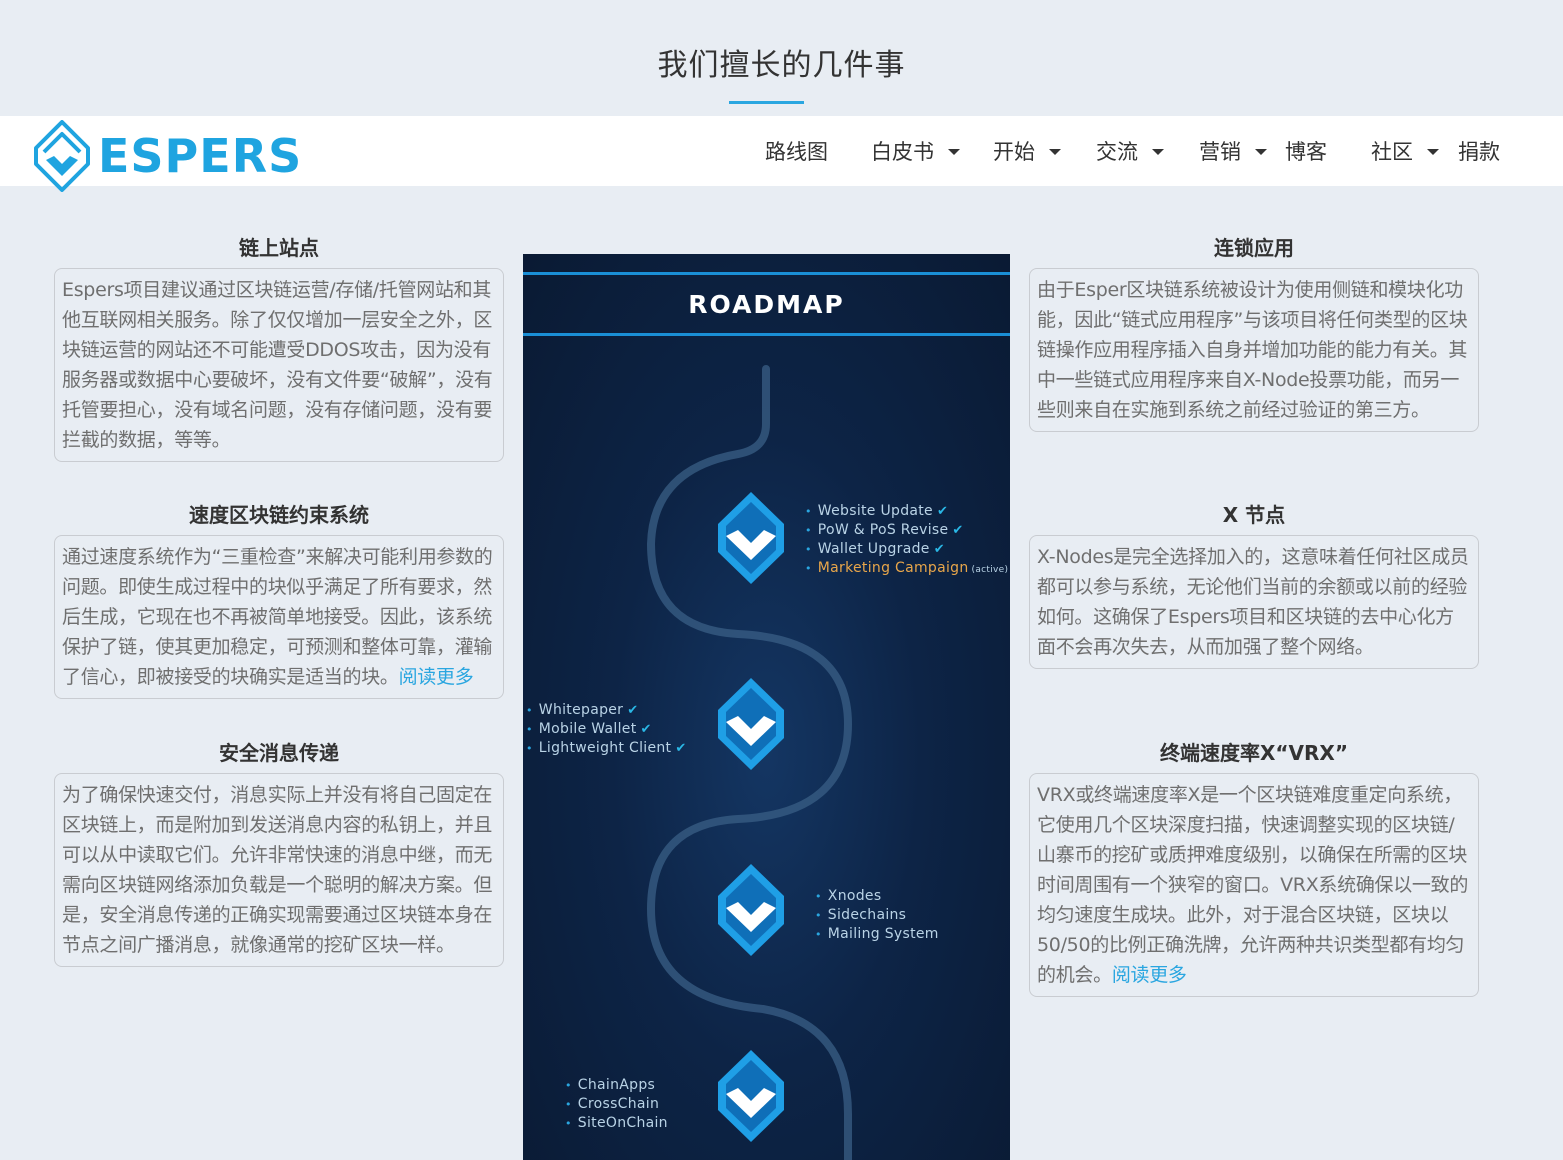 Image resolution: width=1563 pixels, height=1160 pixels. I want to click on milestone-item: Mailing System, so click(877, 934).